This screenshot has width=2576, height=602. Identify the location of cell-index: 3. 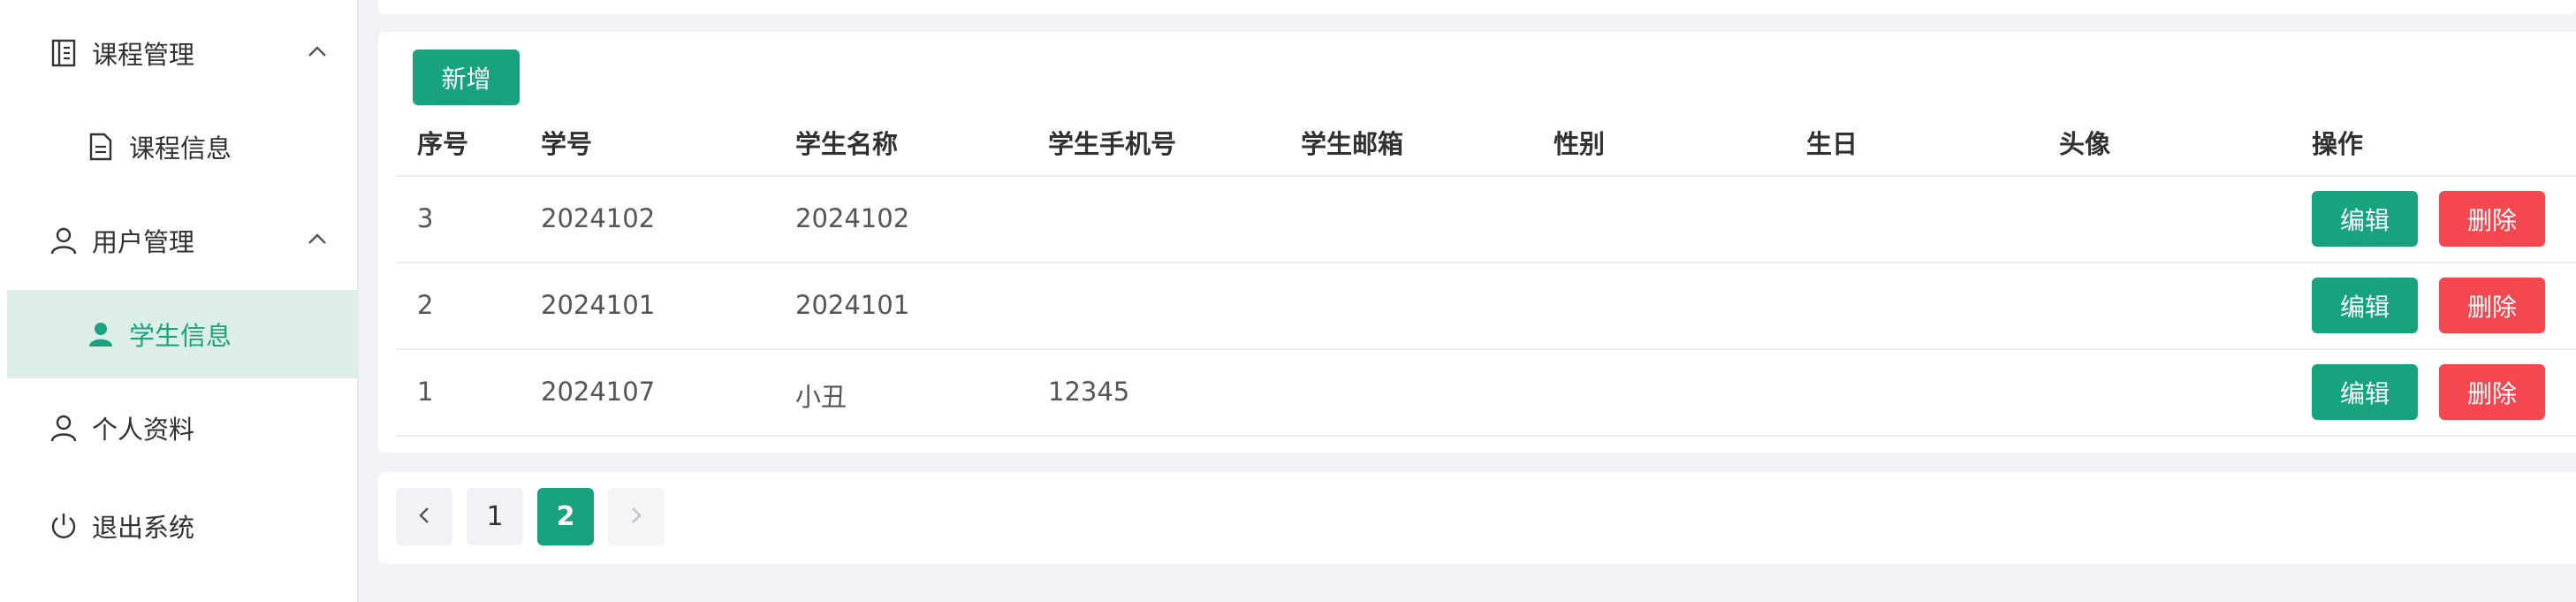
(425, 218).